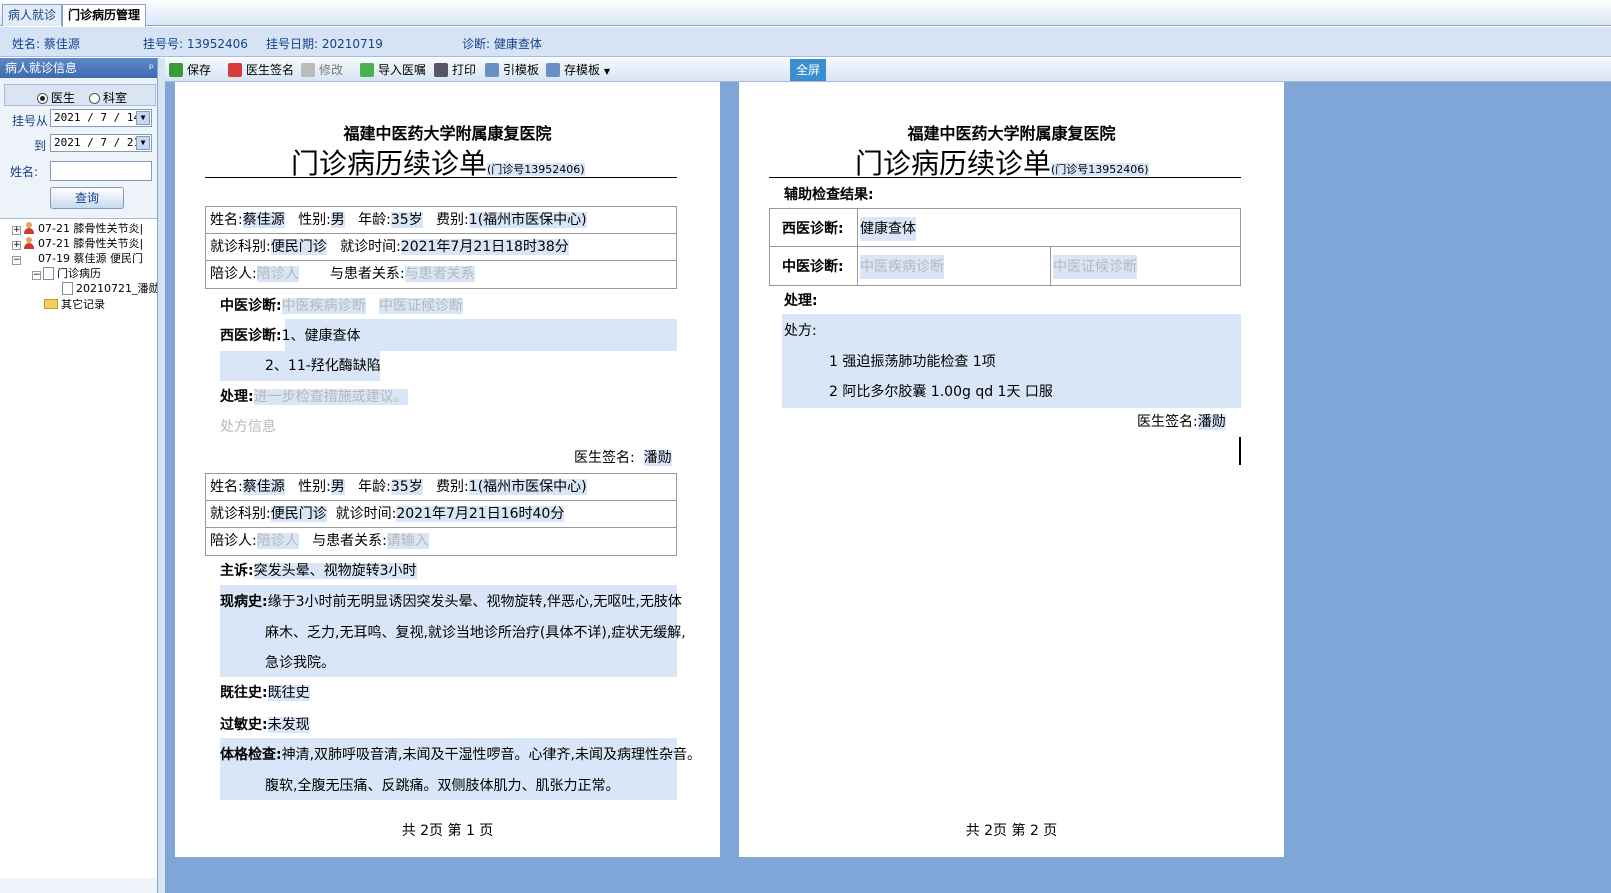 The width and height of the screenshot is (1611, 893). Describe the element at coordinates (74, 305) in the screenshot. I see `tree-item-other-records: 其它记录` at that location.